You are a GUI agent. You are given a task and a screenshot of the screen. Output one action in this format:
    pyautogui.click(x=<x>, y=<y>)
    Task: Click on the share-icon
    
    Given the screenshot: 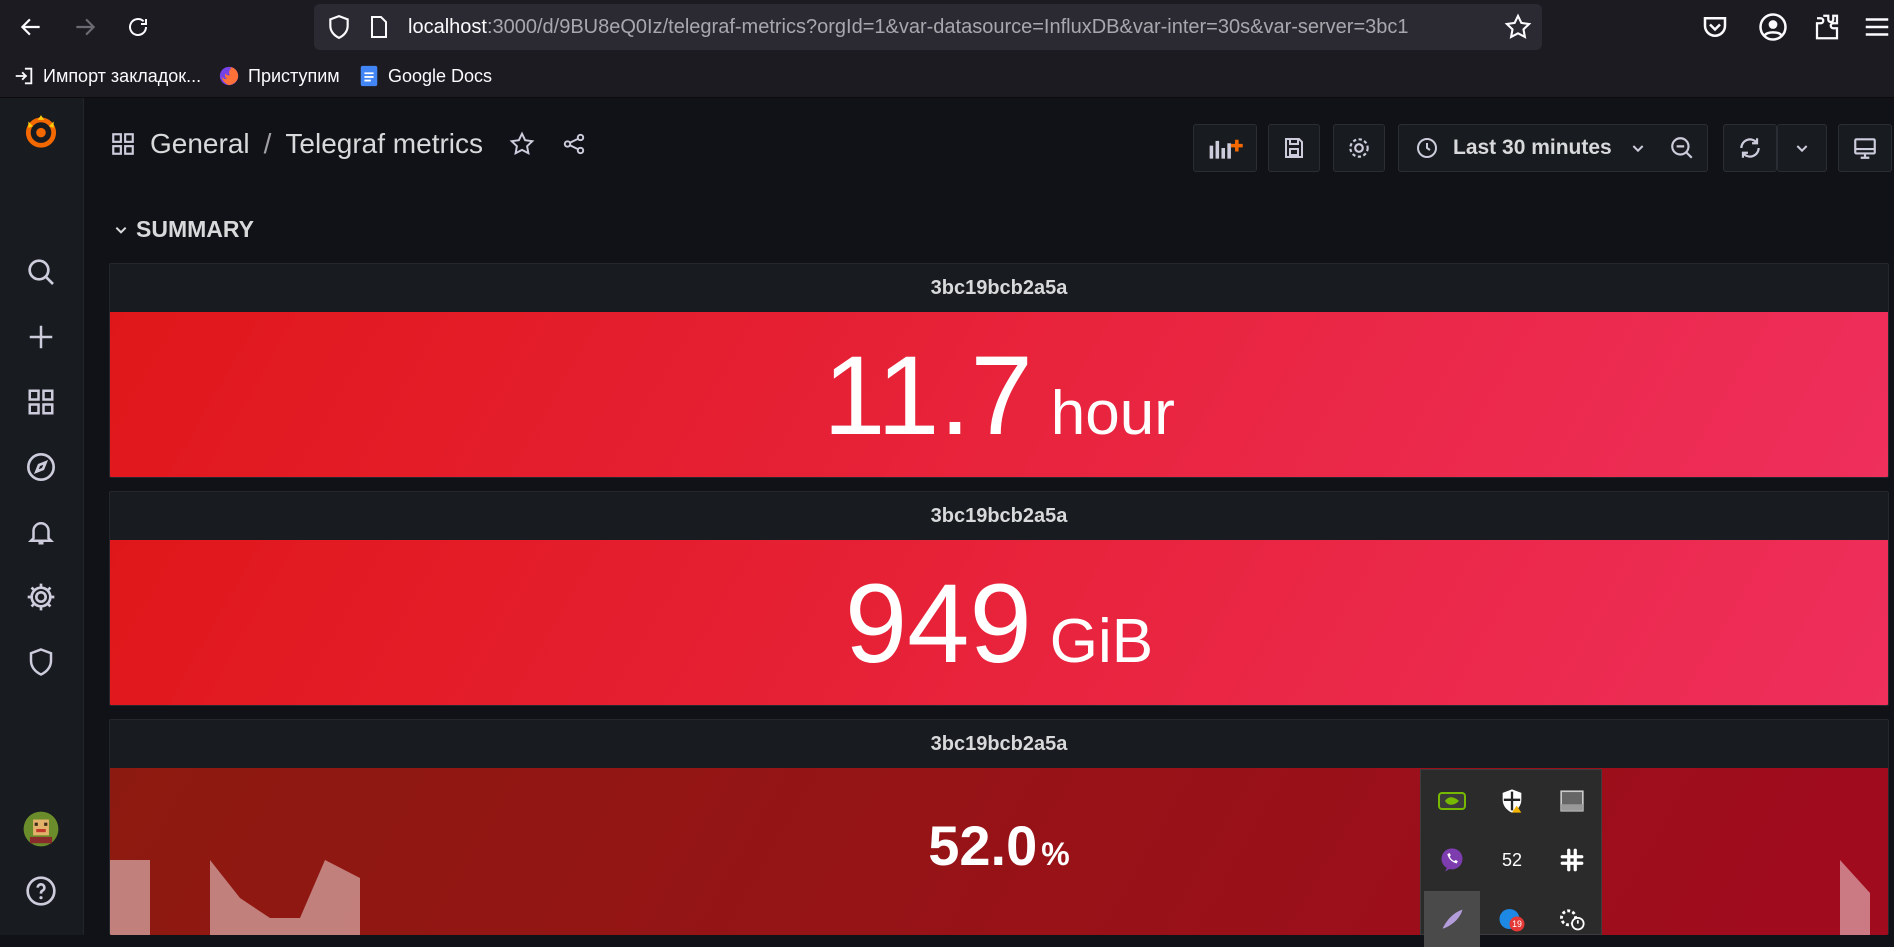 What is the action you would take?
    pyautogui.click(x=574, y=144)
    